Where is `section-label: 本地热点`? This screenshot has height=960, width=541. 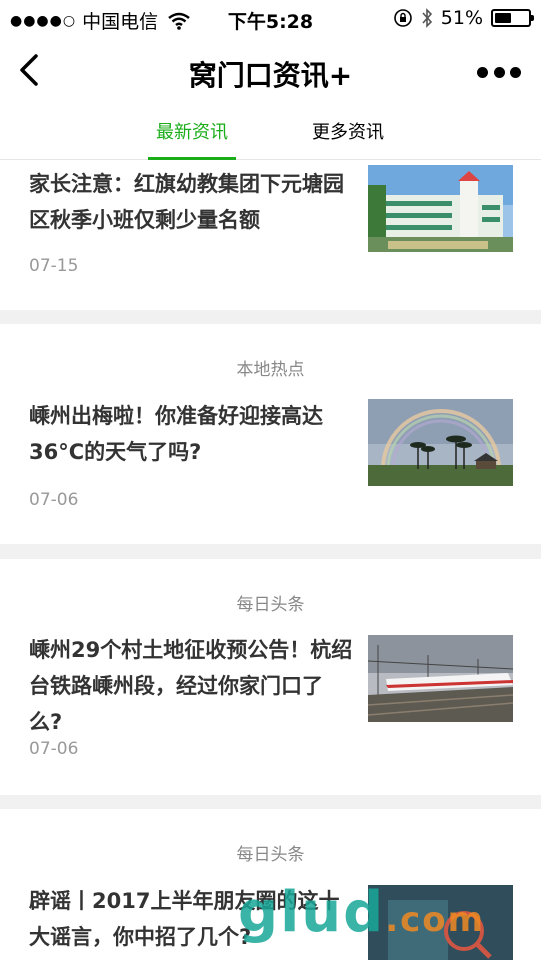 section-label: 本地热点 is located at coordinates (270, 370).